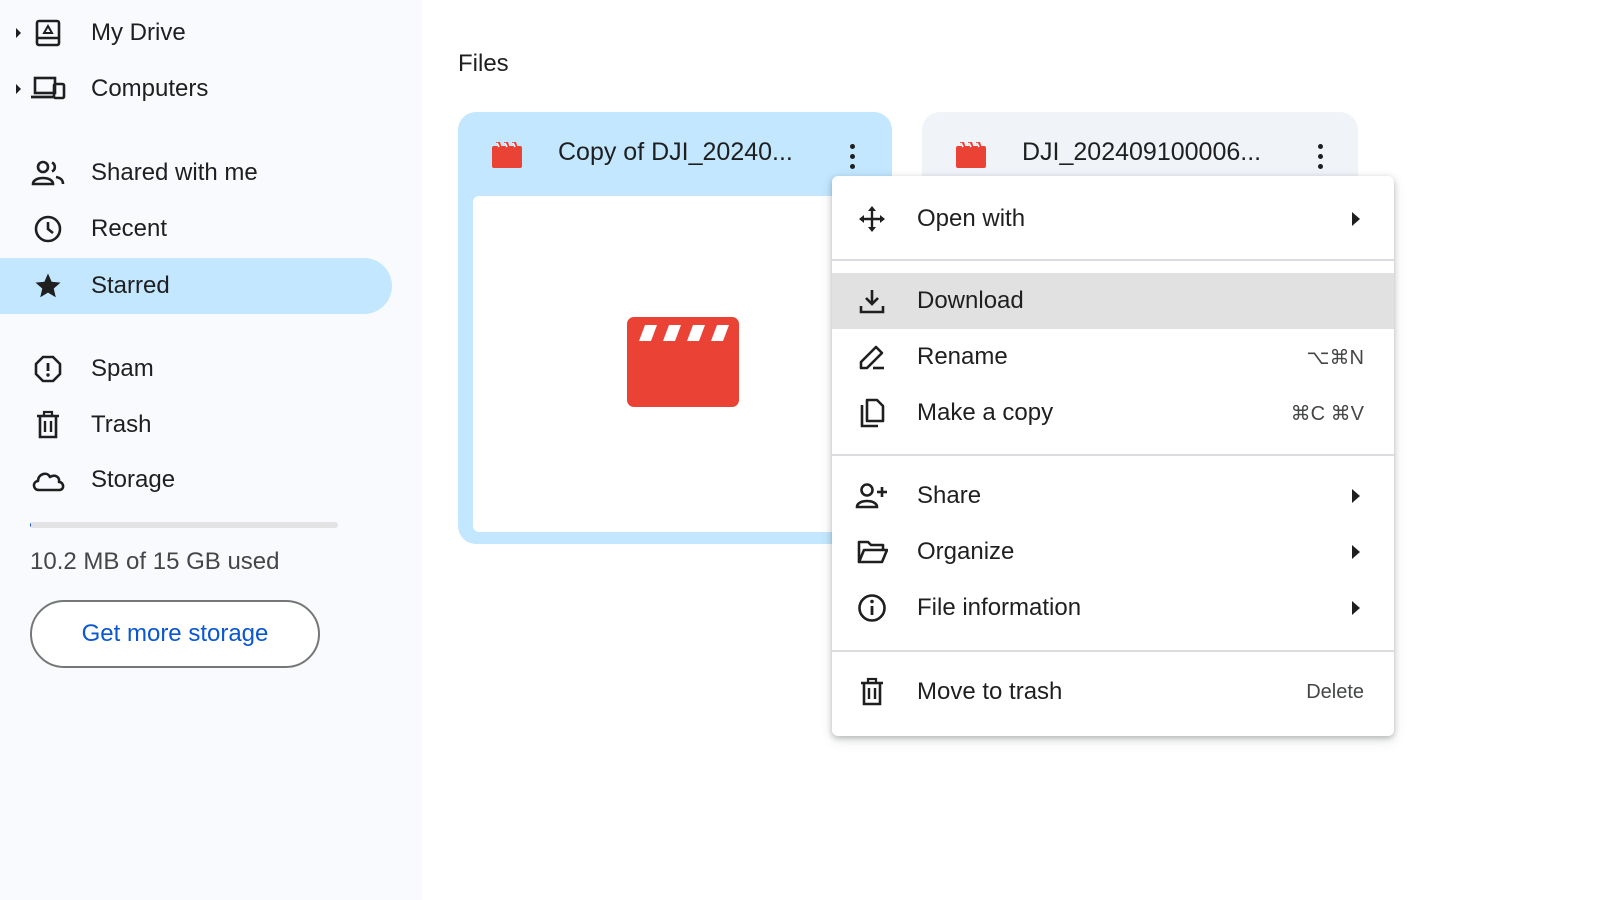 The image size is (1600, 900). Describe the element at coordinates (1113, 552) in the screenshot. I see `menu-item-organize: Organize` at that location.